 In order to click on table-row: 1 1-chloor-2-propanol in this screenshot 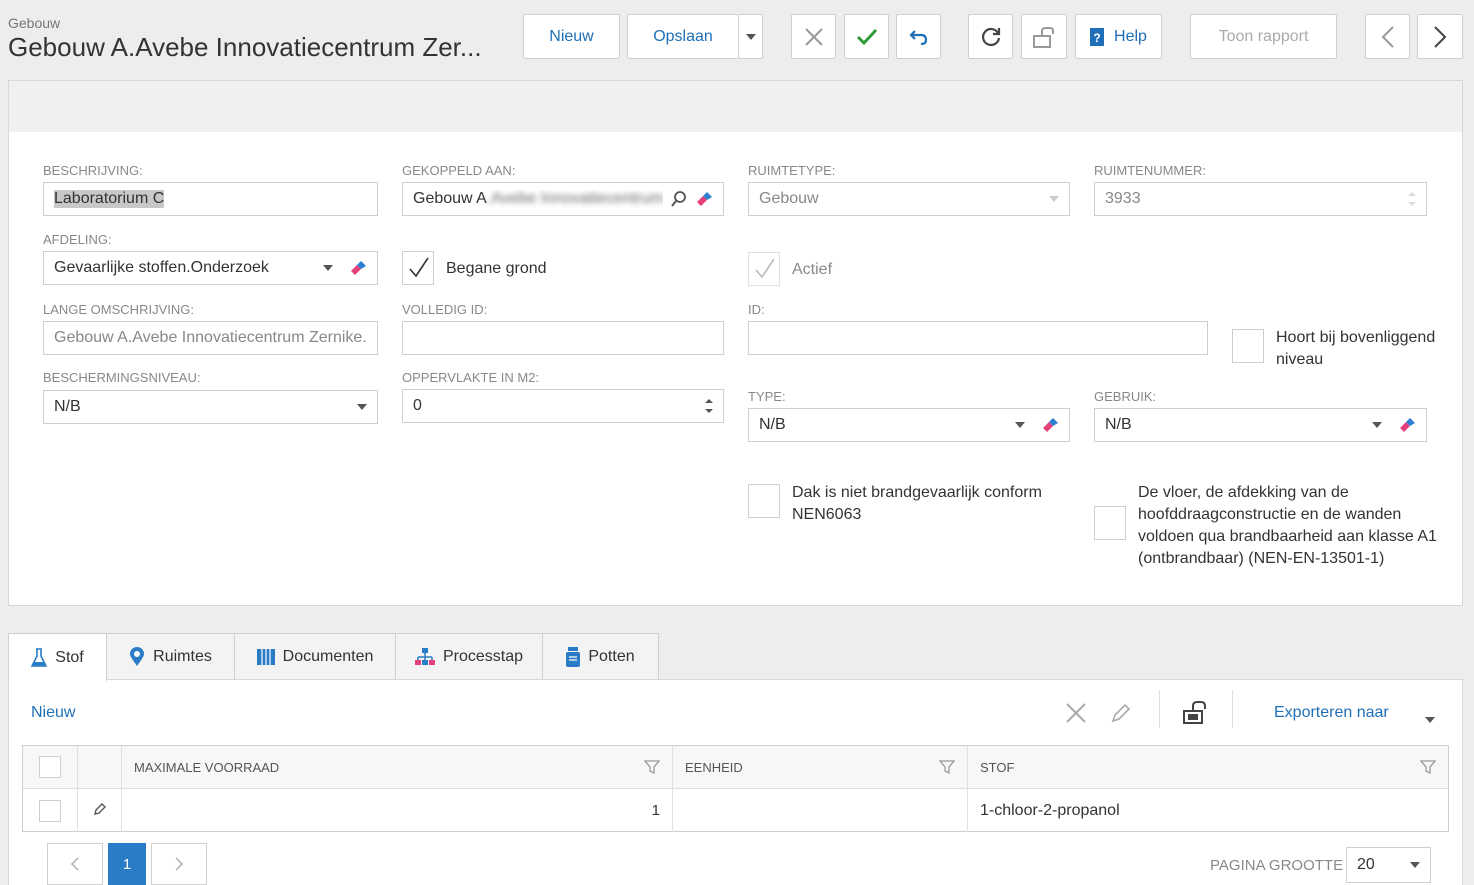, I will do `click(735, 810)`.